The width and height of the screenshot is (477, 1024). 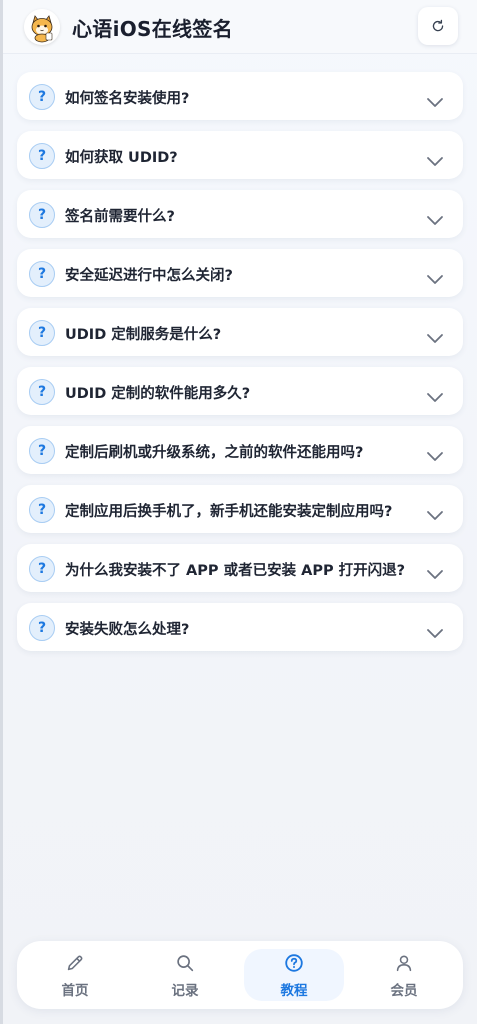 What do you see at coordinates (149, 276) in the screenshot?
I see `faq-question: 安全延迟进行中怎么关闭?` at bounding box center [149, 276].